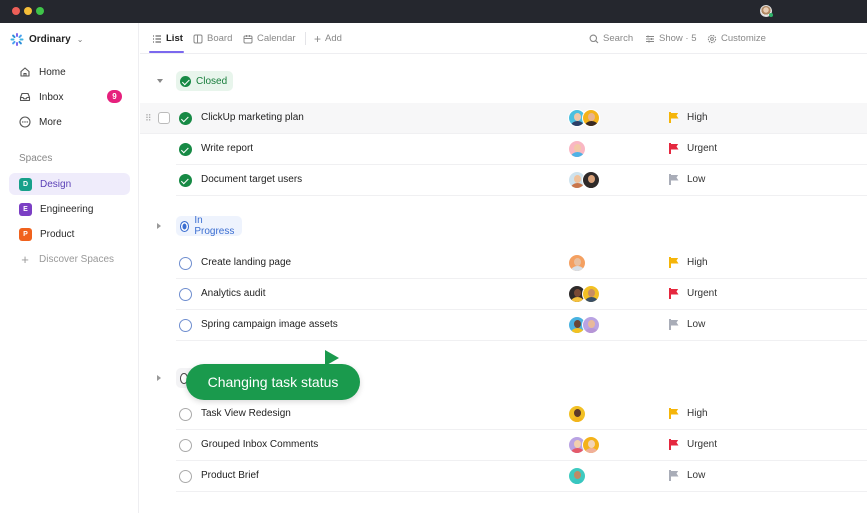  I want to click on minimize-window-button, so click(28, 11).